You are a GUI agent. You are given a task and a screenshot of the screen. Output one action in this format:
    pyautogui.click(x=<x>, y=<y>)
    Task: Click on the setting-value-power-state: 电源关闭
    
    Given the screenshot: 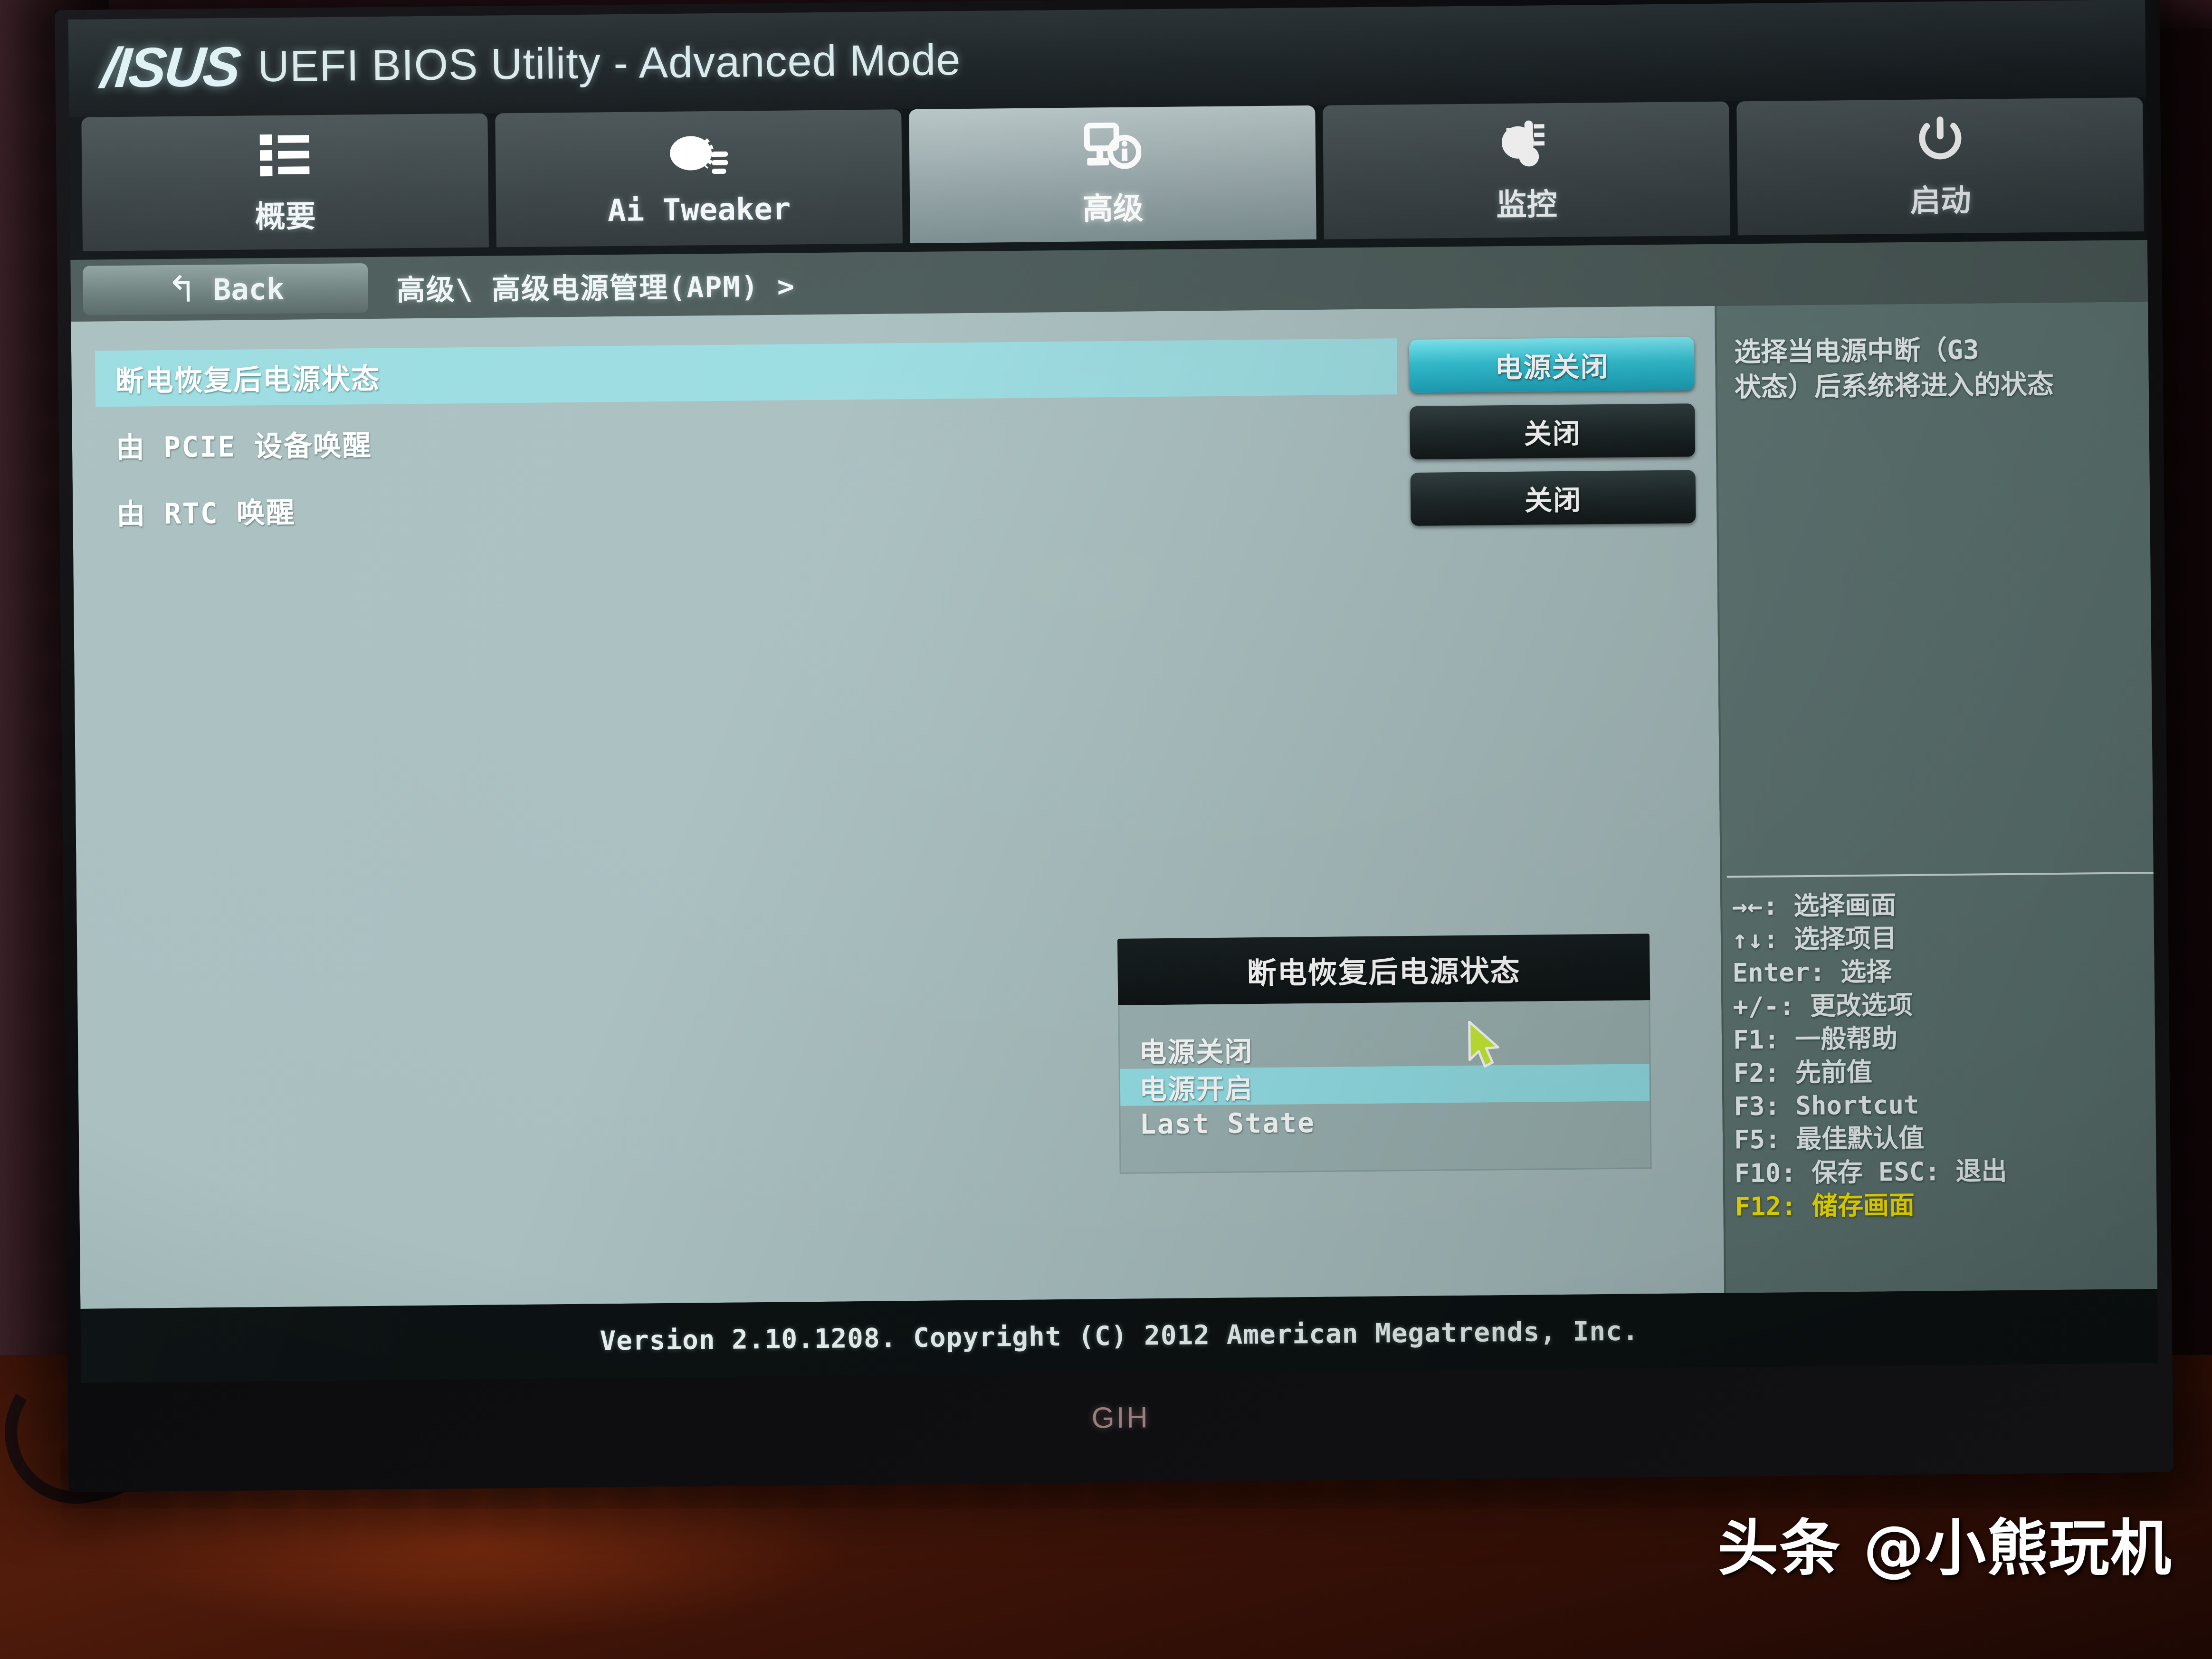 What is the action you would take?
    pyautogui.click(x=1552, y=365)
    